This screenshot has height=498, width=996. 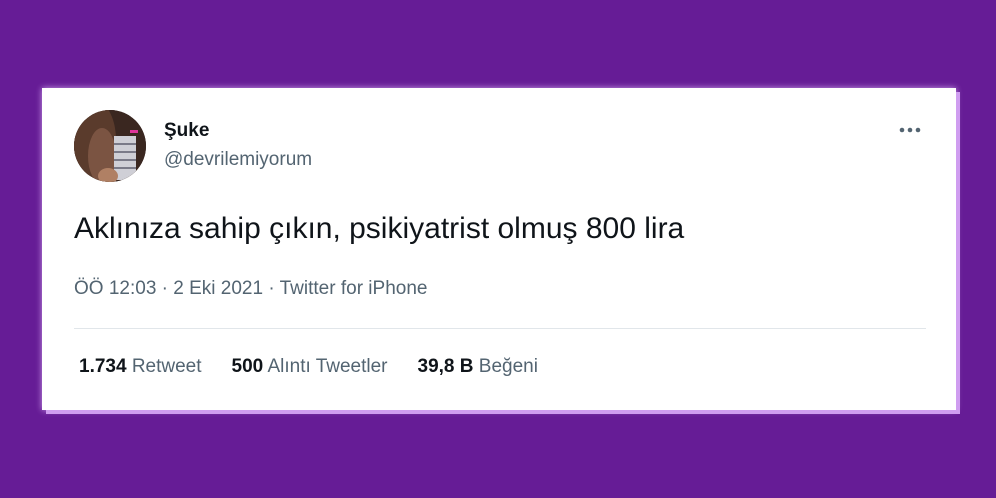 I want to click on like-count: 39,8 B Beğeni, so click(x=478, y=367).